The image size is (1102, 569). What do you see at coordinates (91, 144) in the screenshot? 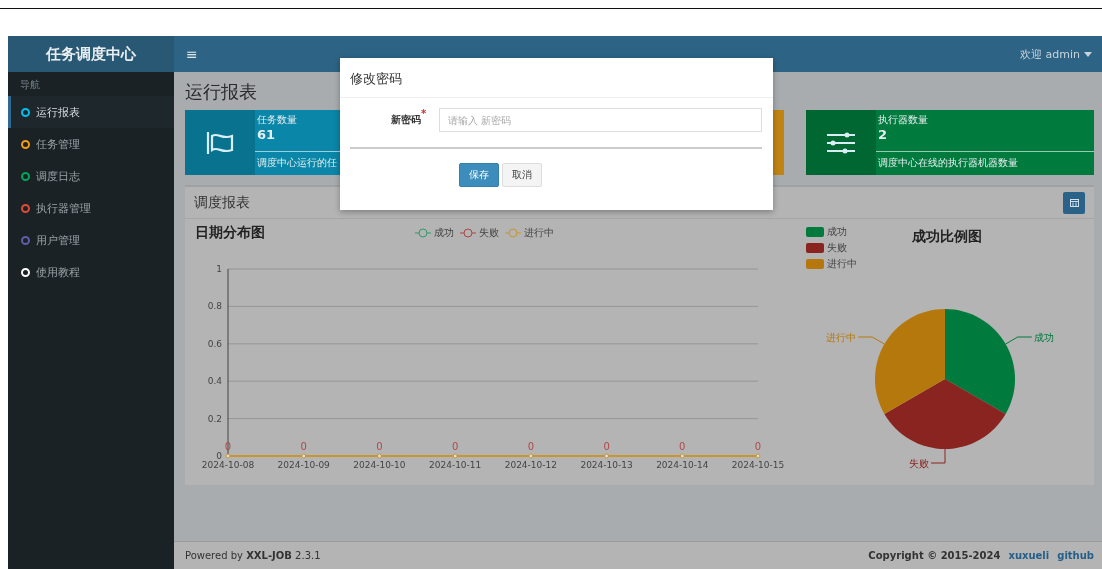
I see `sidebar-item: 任务管理` at bounding box center [91, 144].